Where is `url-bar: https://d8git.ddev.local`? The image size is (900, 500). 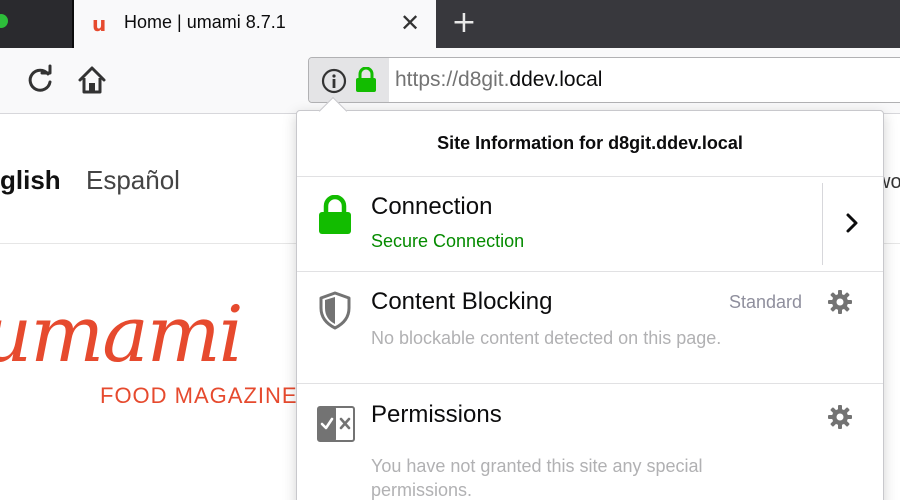
url-bar: https://d8git.ddev.local is located at coordinates (604, 80).